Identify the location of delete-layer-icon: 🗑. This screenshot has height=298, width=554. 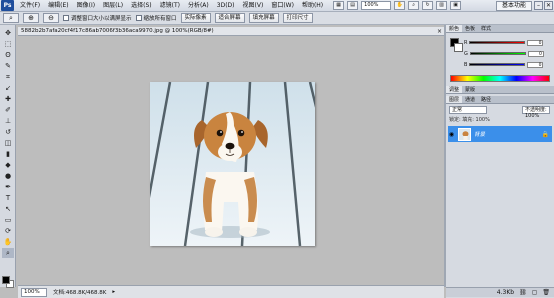
(546, 292).